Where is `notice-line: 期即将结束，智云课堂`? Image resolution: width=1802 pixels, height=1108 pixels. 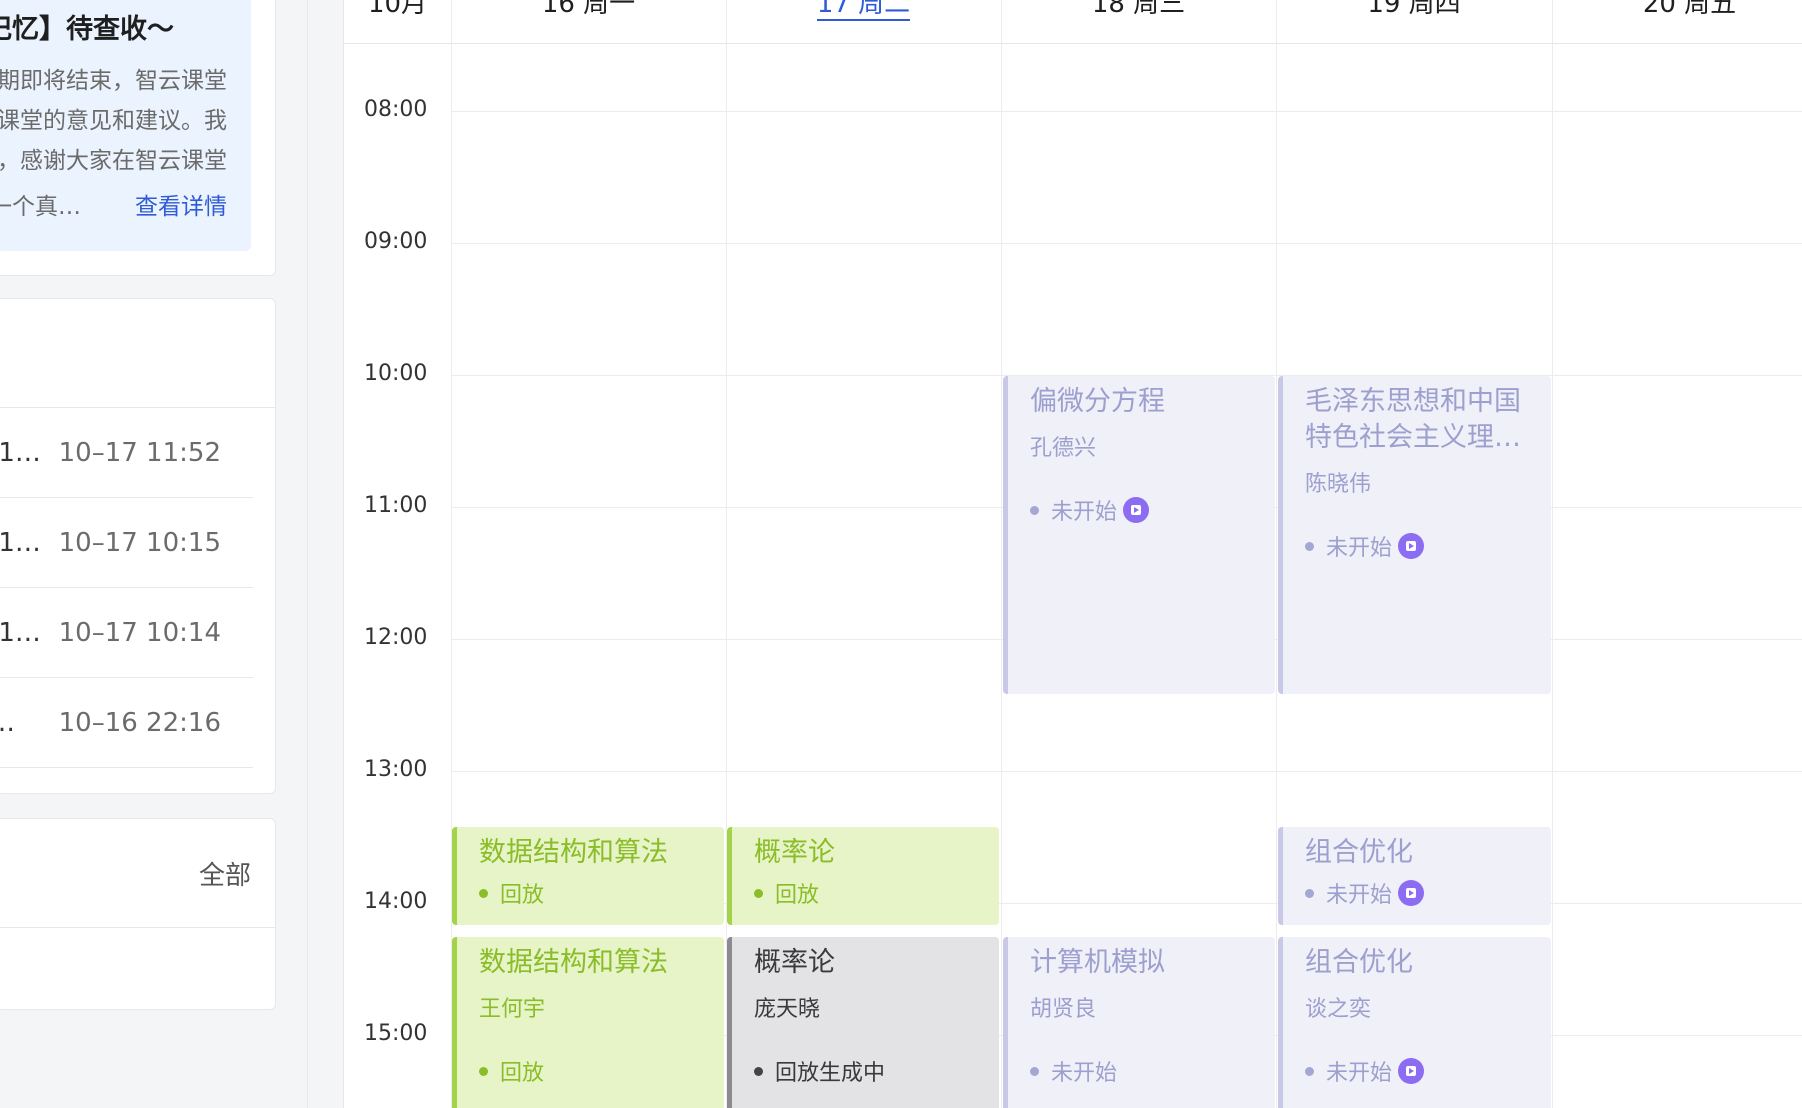 notice-line: 期即将结束，智云课堂 is located at coordinates (113, 81).